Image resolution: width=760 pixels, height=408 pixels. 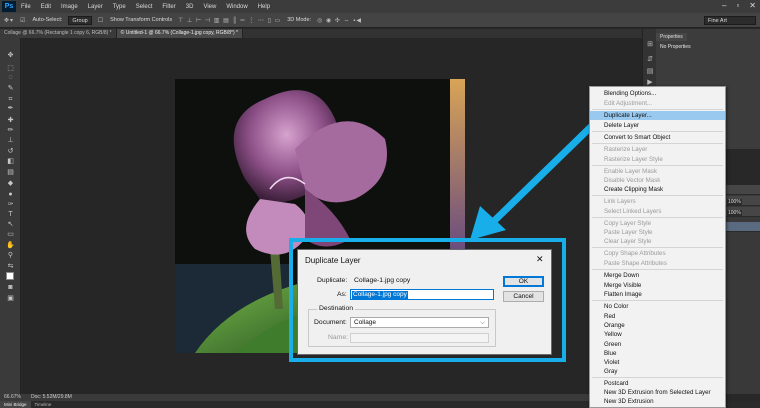 I want to click on dodge-tool-icon: ●, so click(x=10, y=195).